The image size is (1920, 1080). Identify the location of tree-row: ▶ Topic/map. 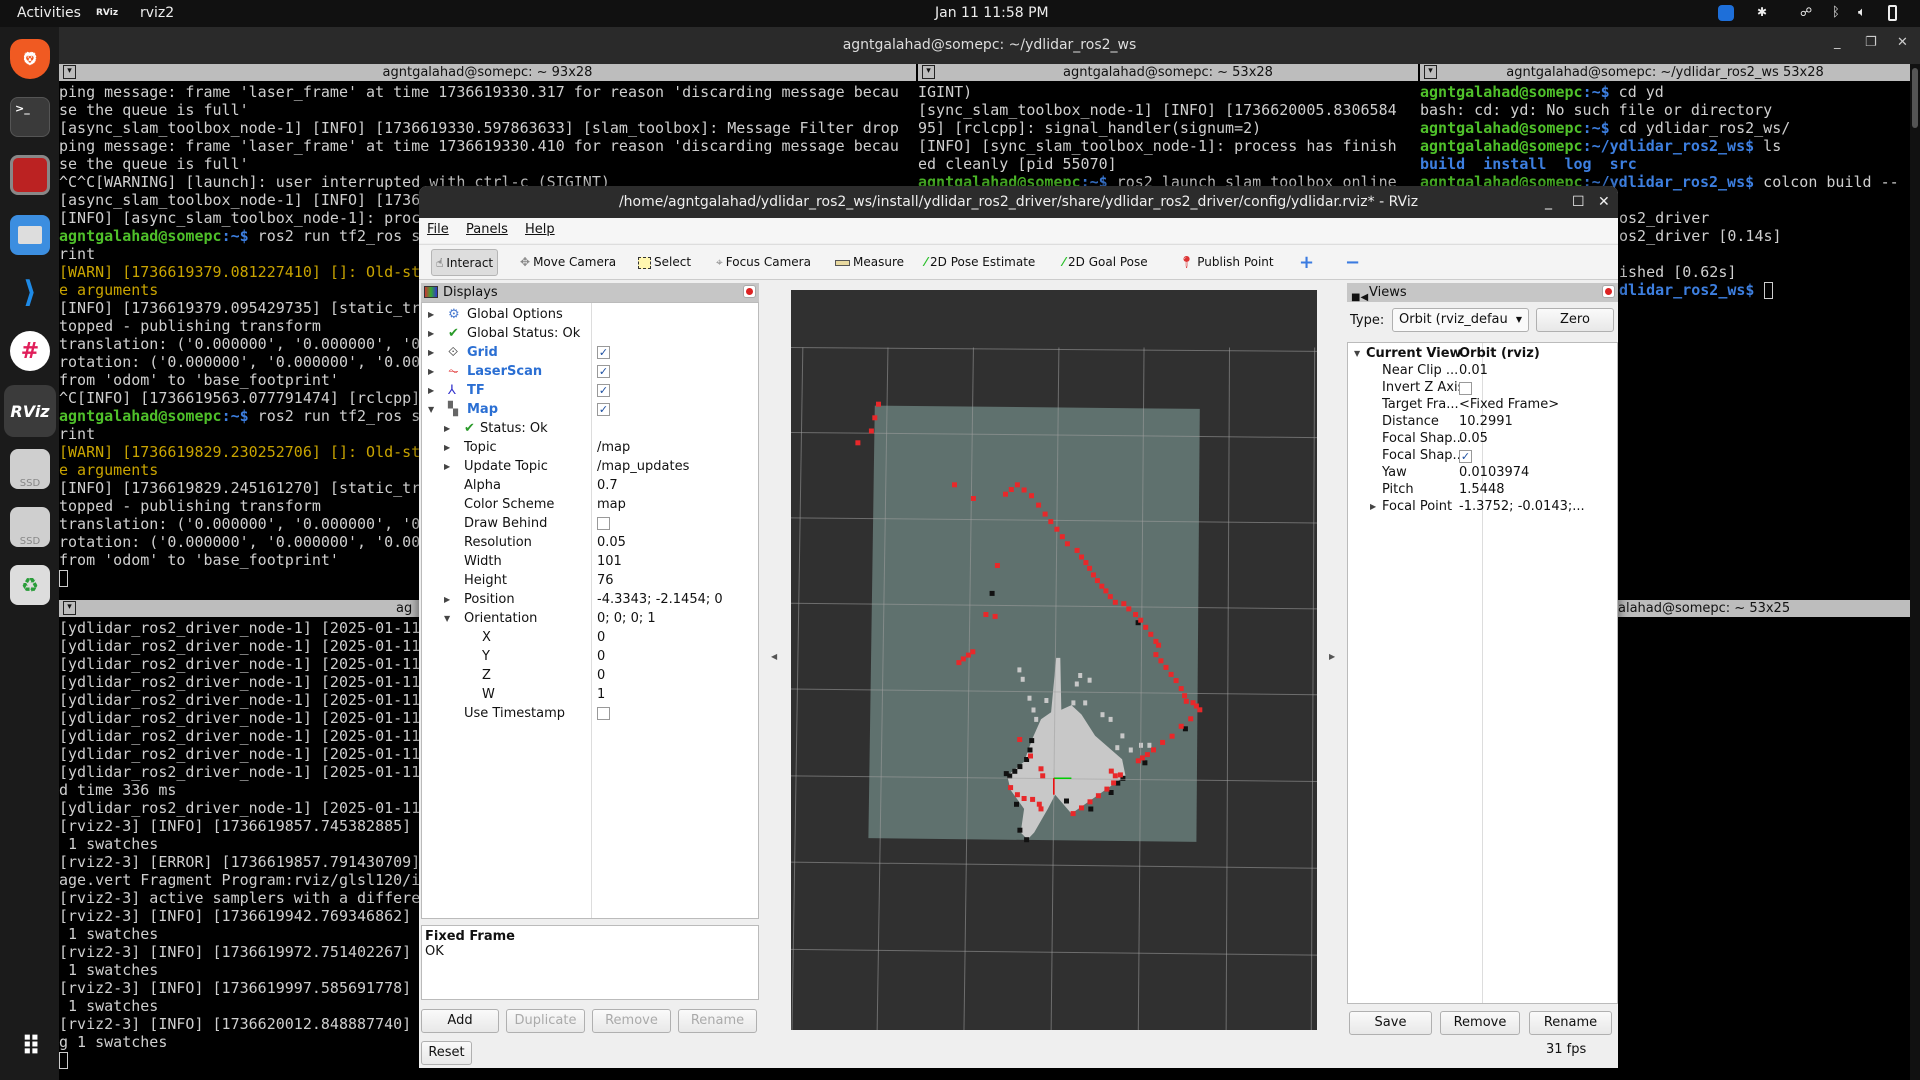
(590, 447).